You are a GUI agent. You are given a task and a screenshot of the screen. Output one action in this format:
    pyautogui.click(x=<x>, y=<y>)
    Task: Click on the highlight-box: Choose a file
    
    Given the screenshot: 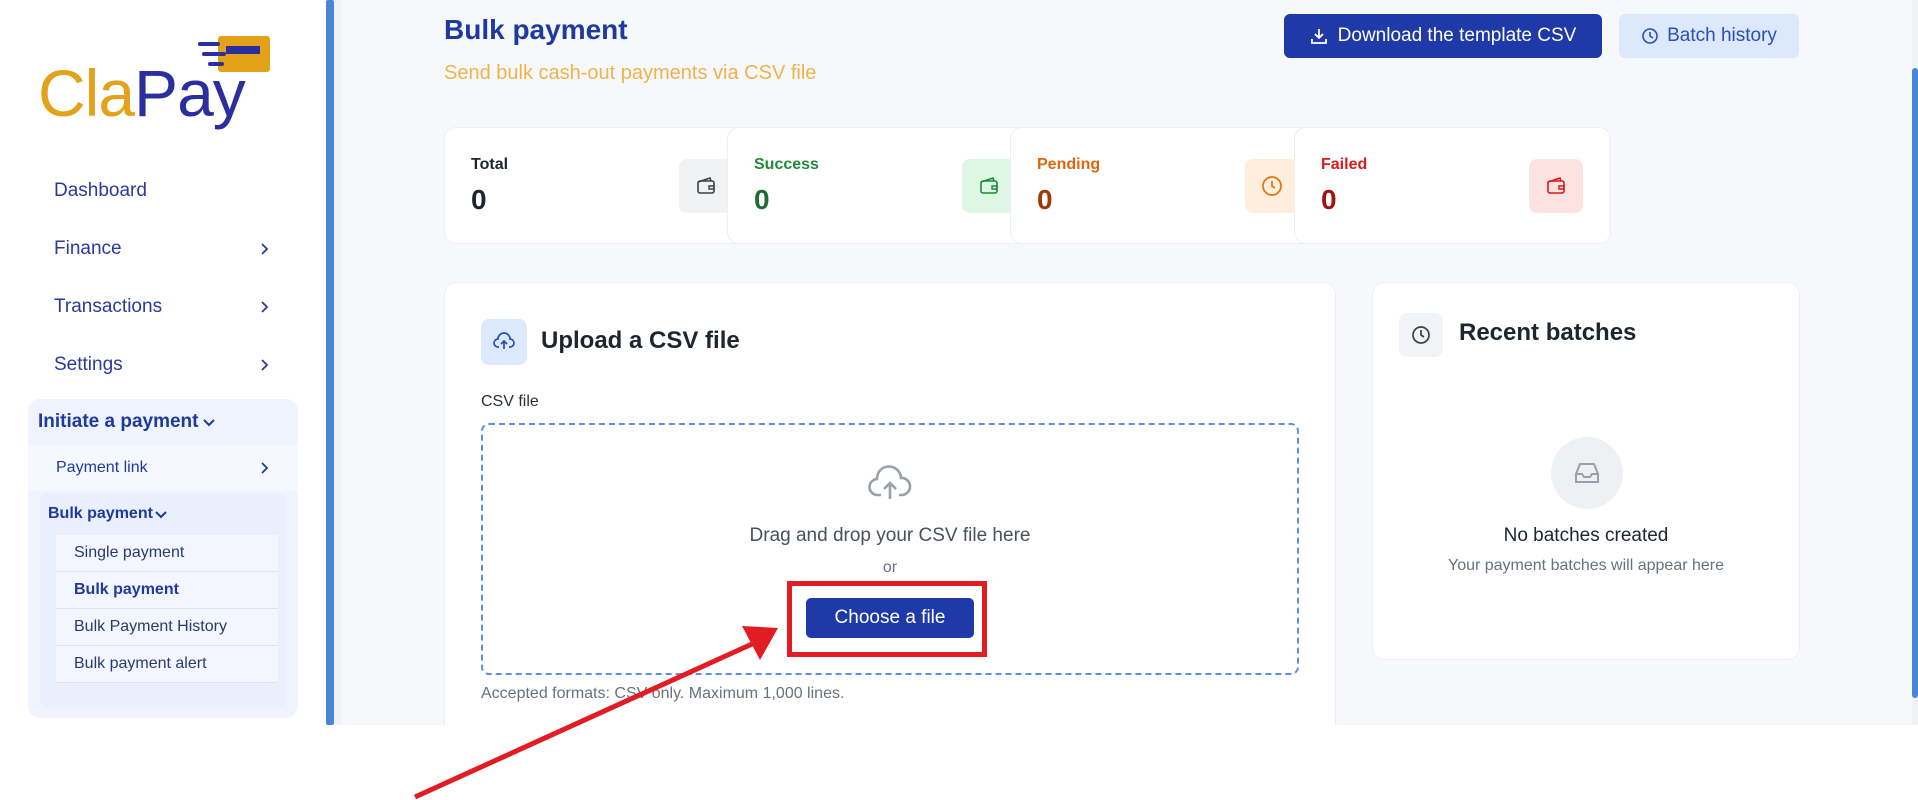 What is the action you would take?
    pyautogui.click(x=887, y=619)
    